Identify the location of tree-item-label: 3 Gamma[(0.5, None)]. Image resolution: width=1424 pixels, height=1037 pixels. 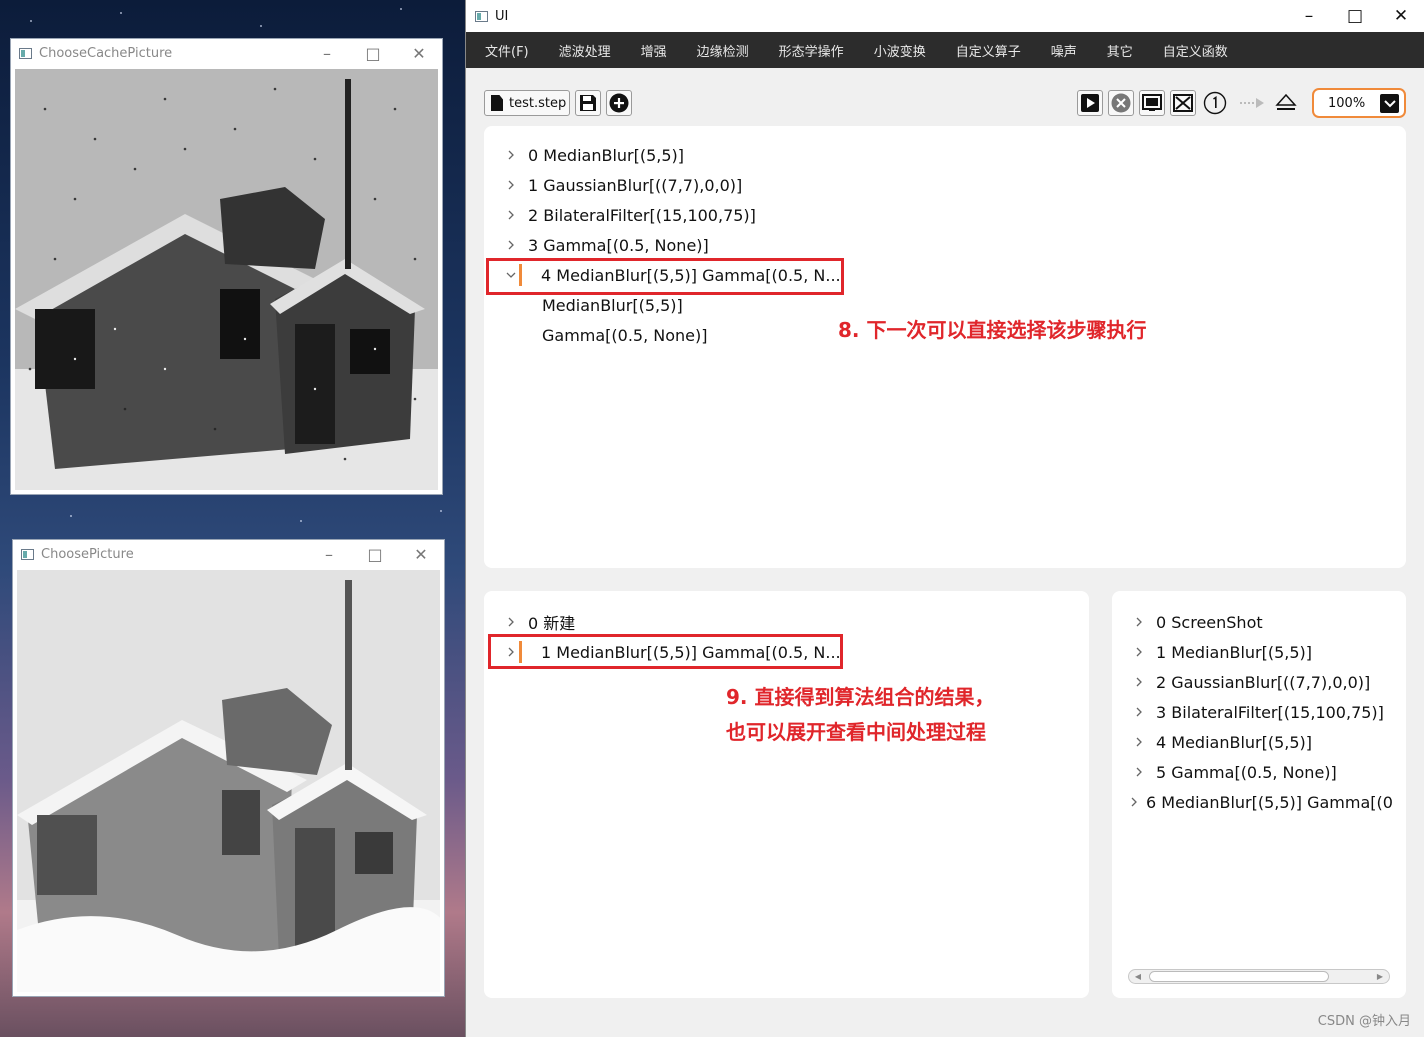
(618, 245).